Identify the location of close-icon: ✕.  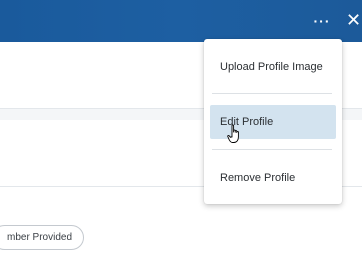
(353, 19).